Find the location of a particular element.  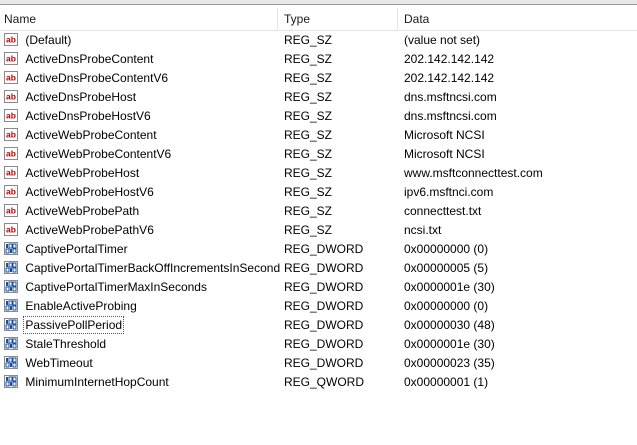

value-name-cell: ab ActiveWebProbeHostV6 is located at coordinates (142, 192).